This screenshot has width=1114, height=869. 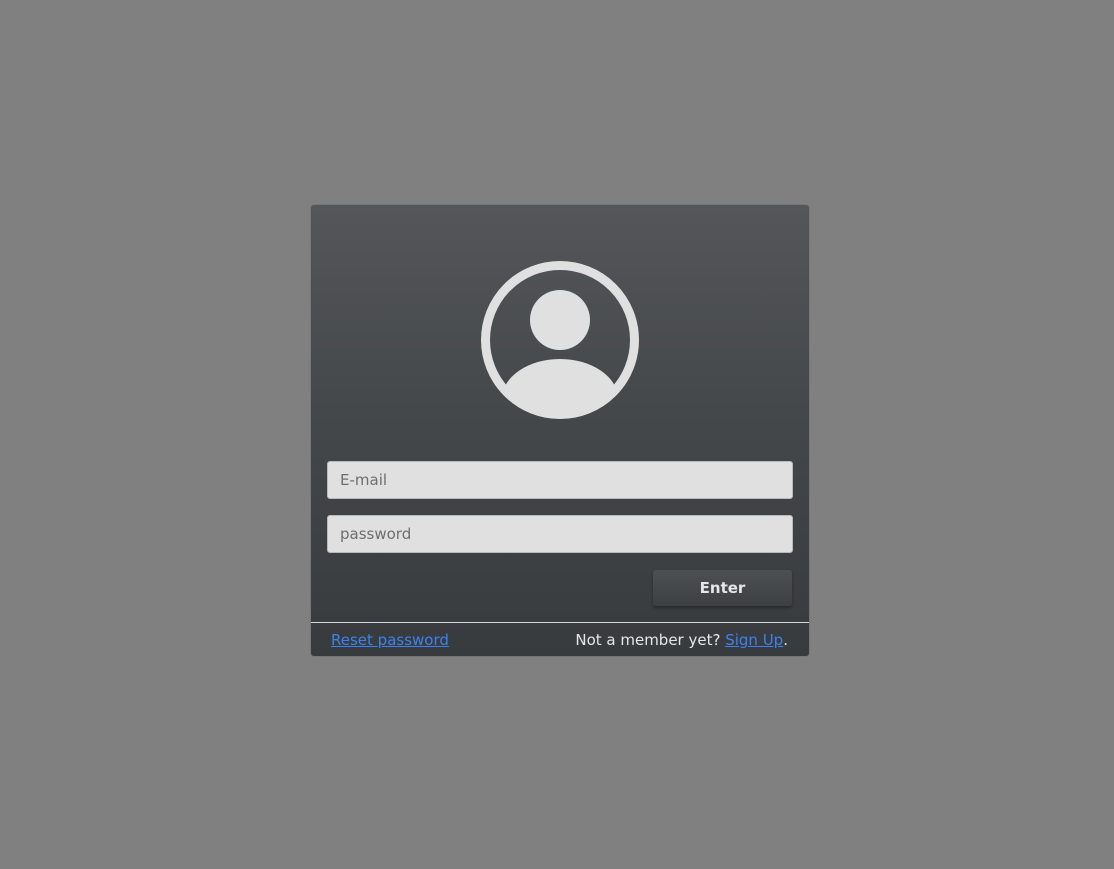 I want to click on user-avatar-icon, so click(x=560, y=340).